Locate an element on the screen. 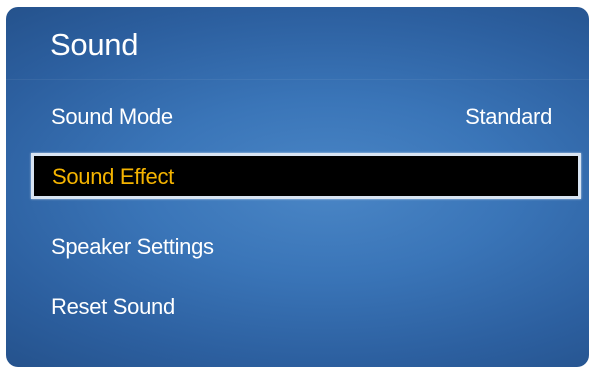 The height and width of the screenshot is (374, 596). menu-item-label: Reset Sound is located at coordinates (113, 306).